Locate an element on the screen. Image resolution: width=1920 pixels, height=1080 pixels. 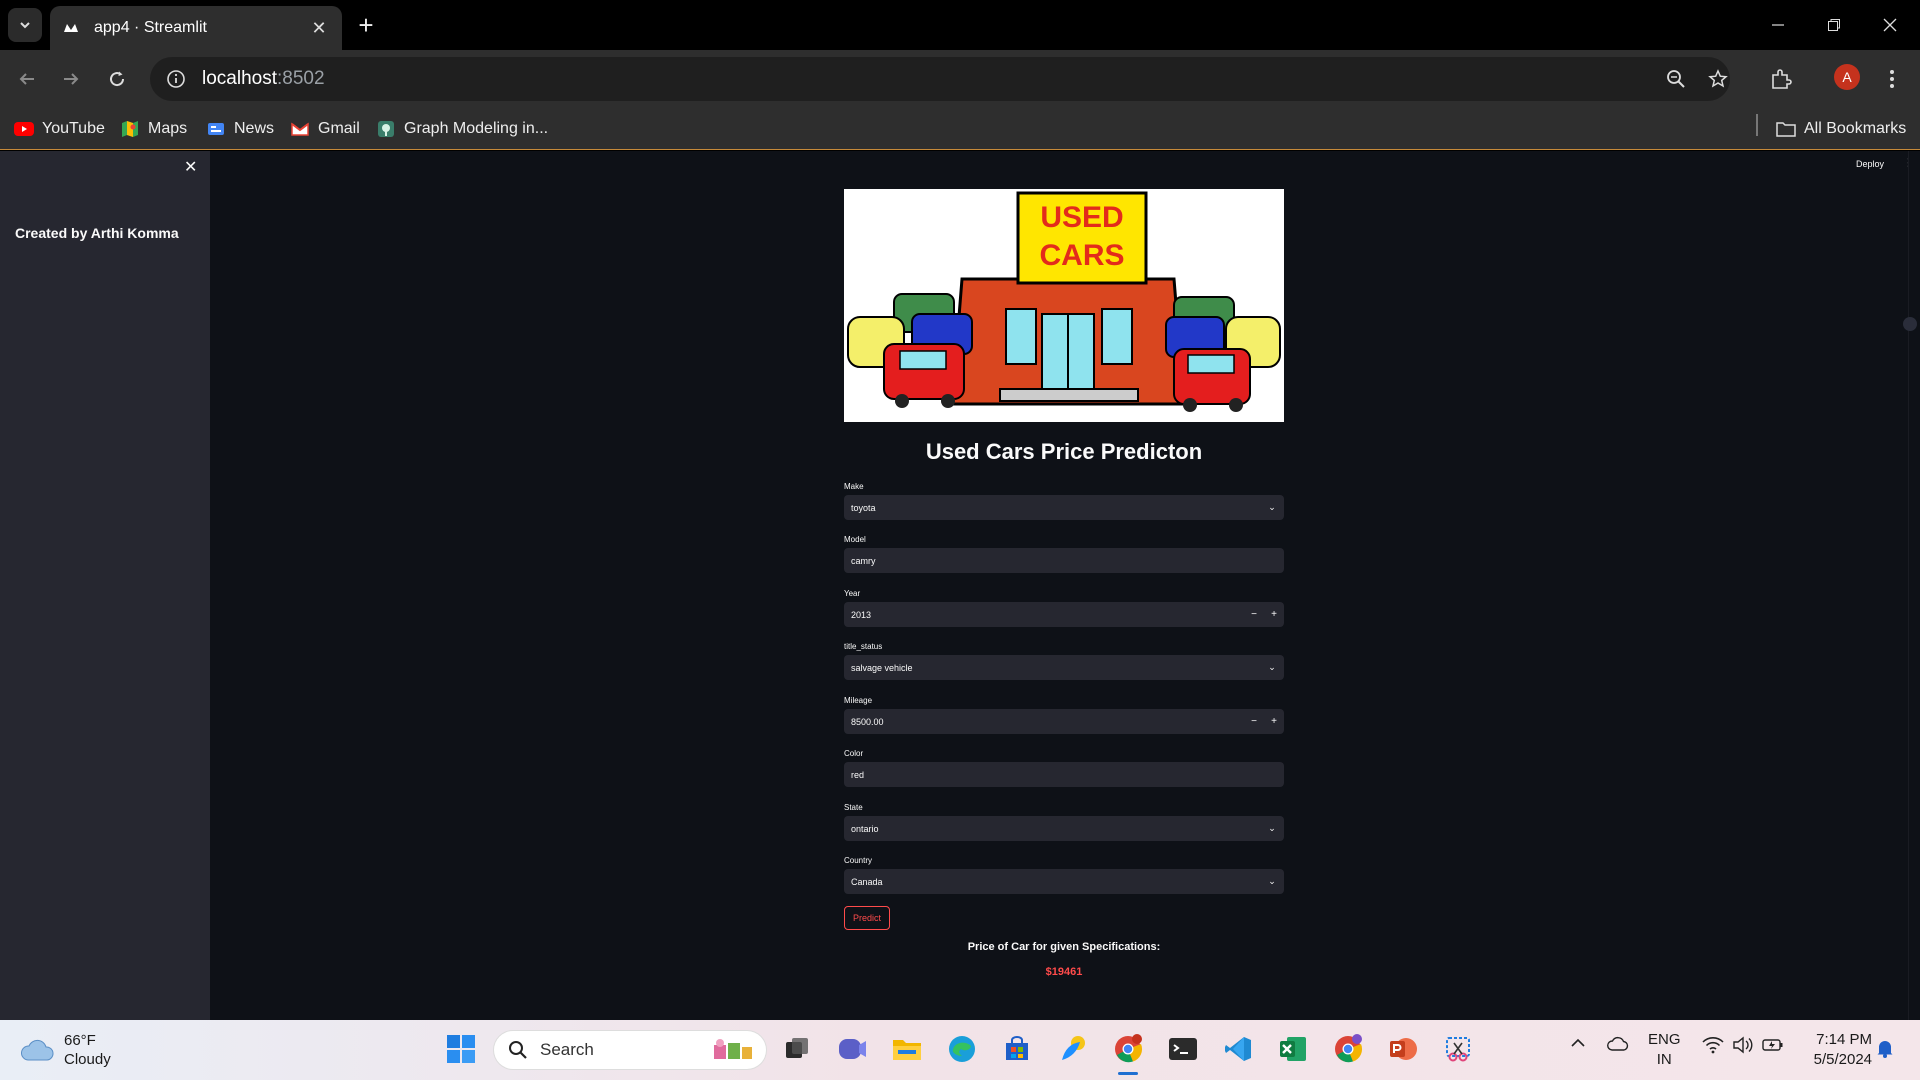
predict-button: Predict is located at coordinates (867, 918).